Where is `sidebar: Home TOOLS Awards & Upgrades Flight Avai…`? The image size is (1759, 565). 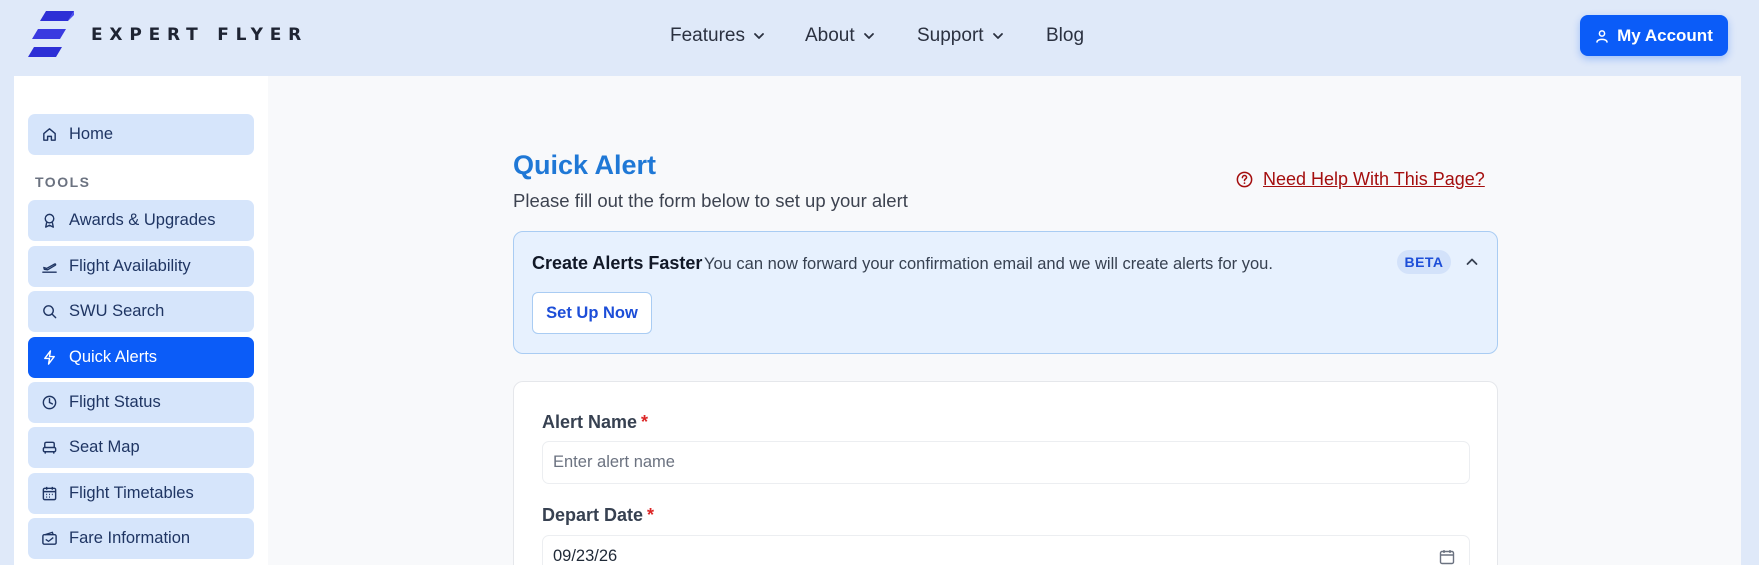
sidebar: Home TOOLS Awards & Upgrades Flight Avai… is located at coordinates (141, 320).